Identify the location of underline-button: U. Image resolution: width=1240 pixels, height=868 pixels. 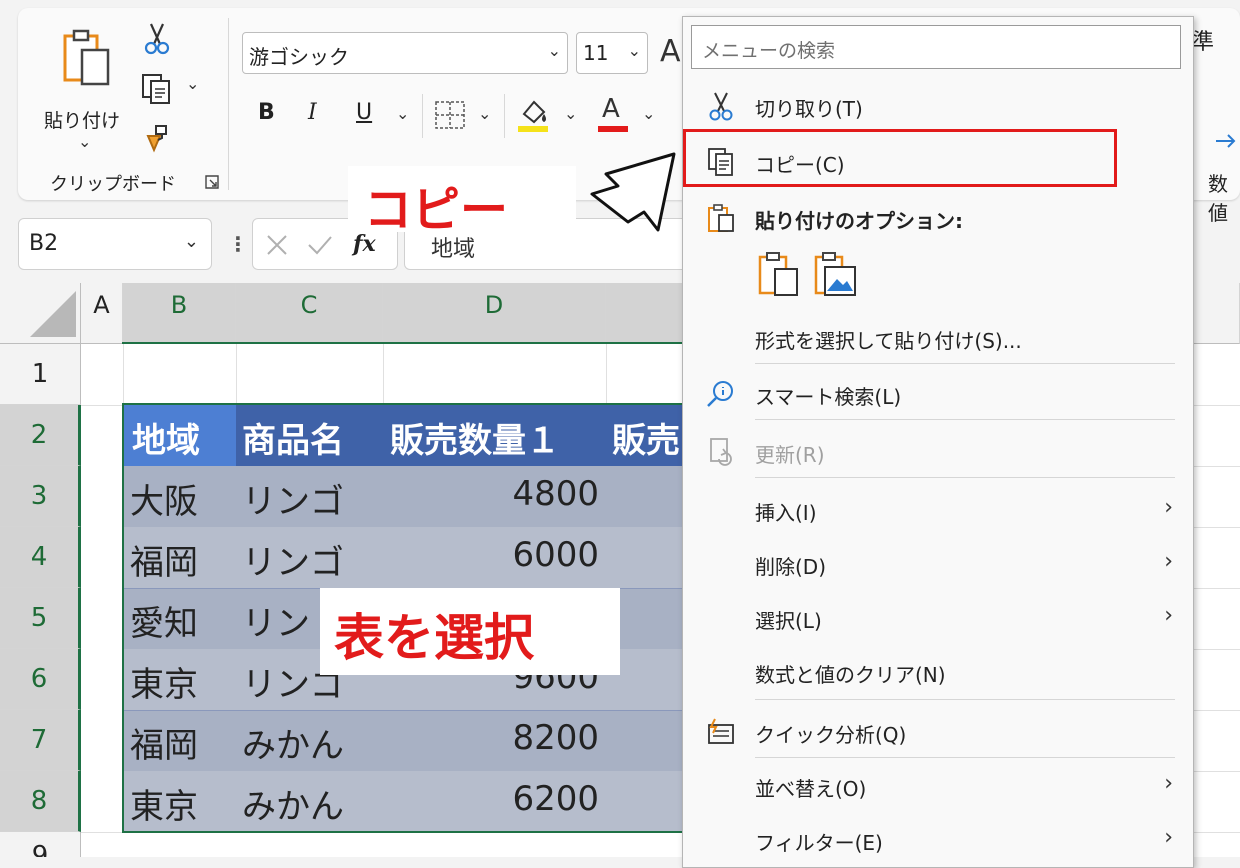
(364, 112).